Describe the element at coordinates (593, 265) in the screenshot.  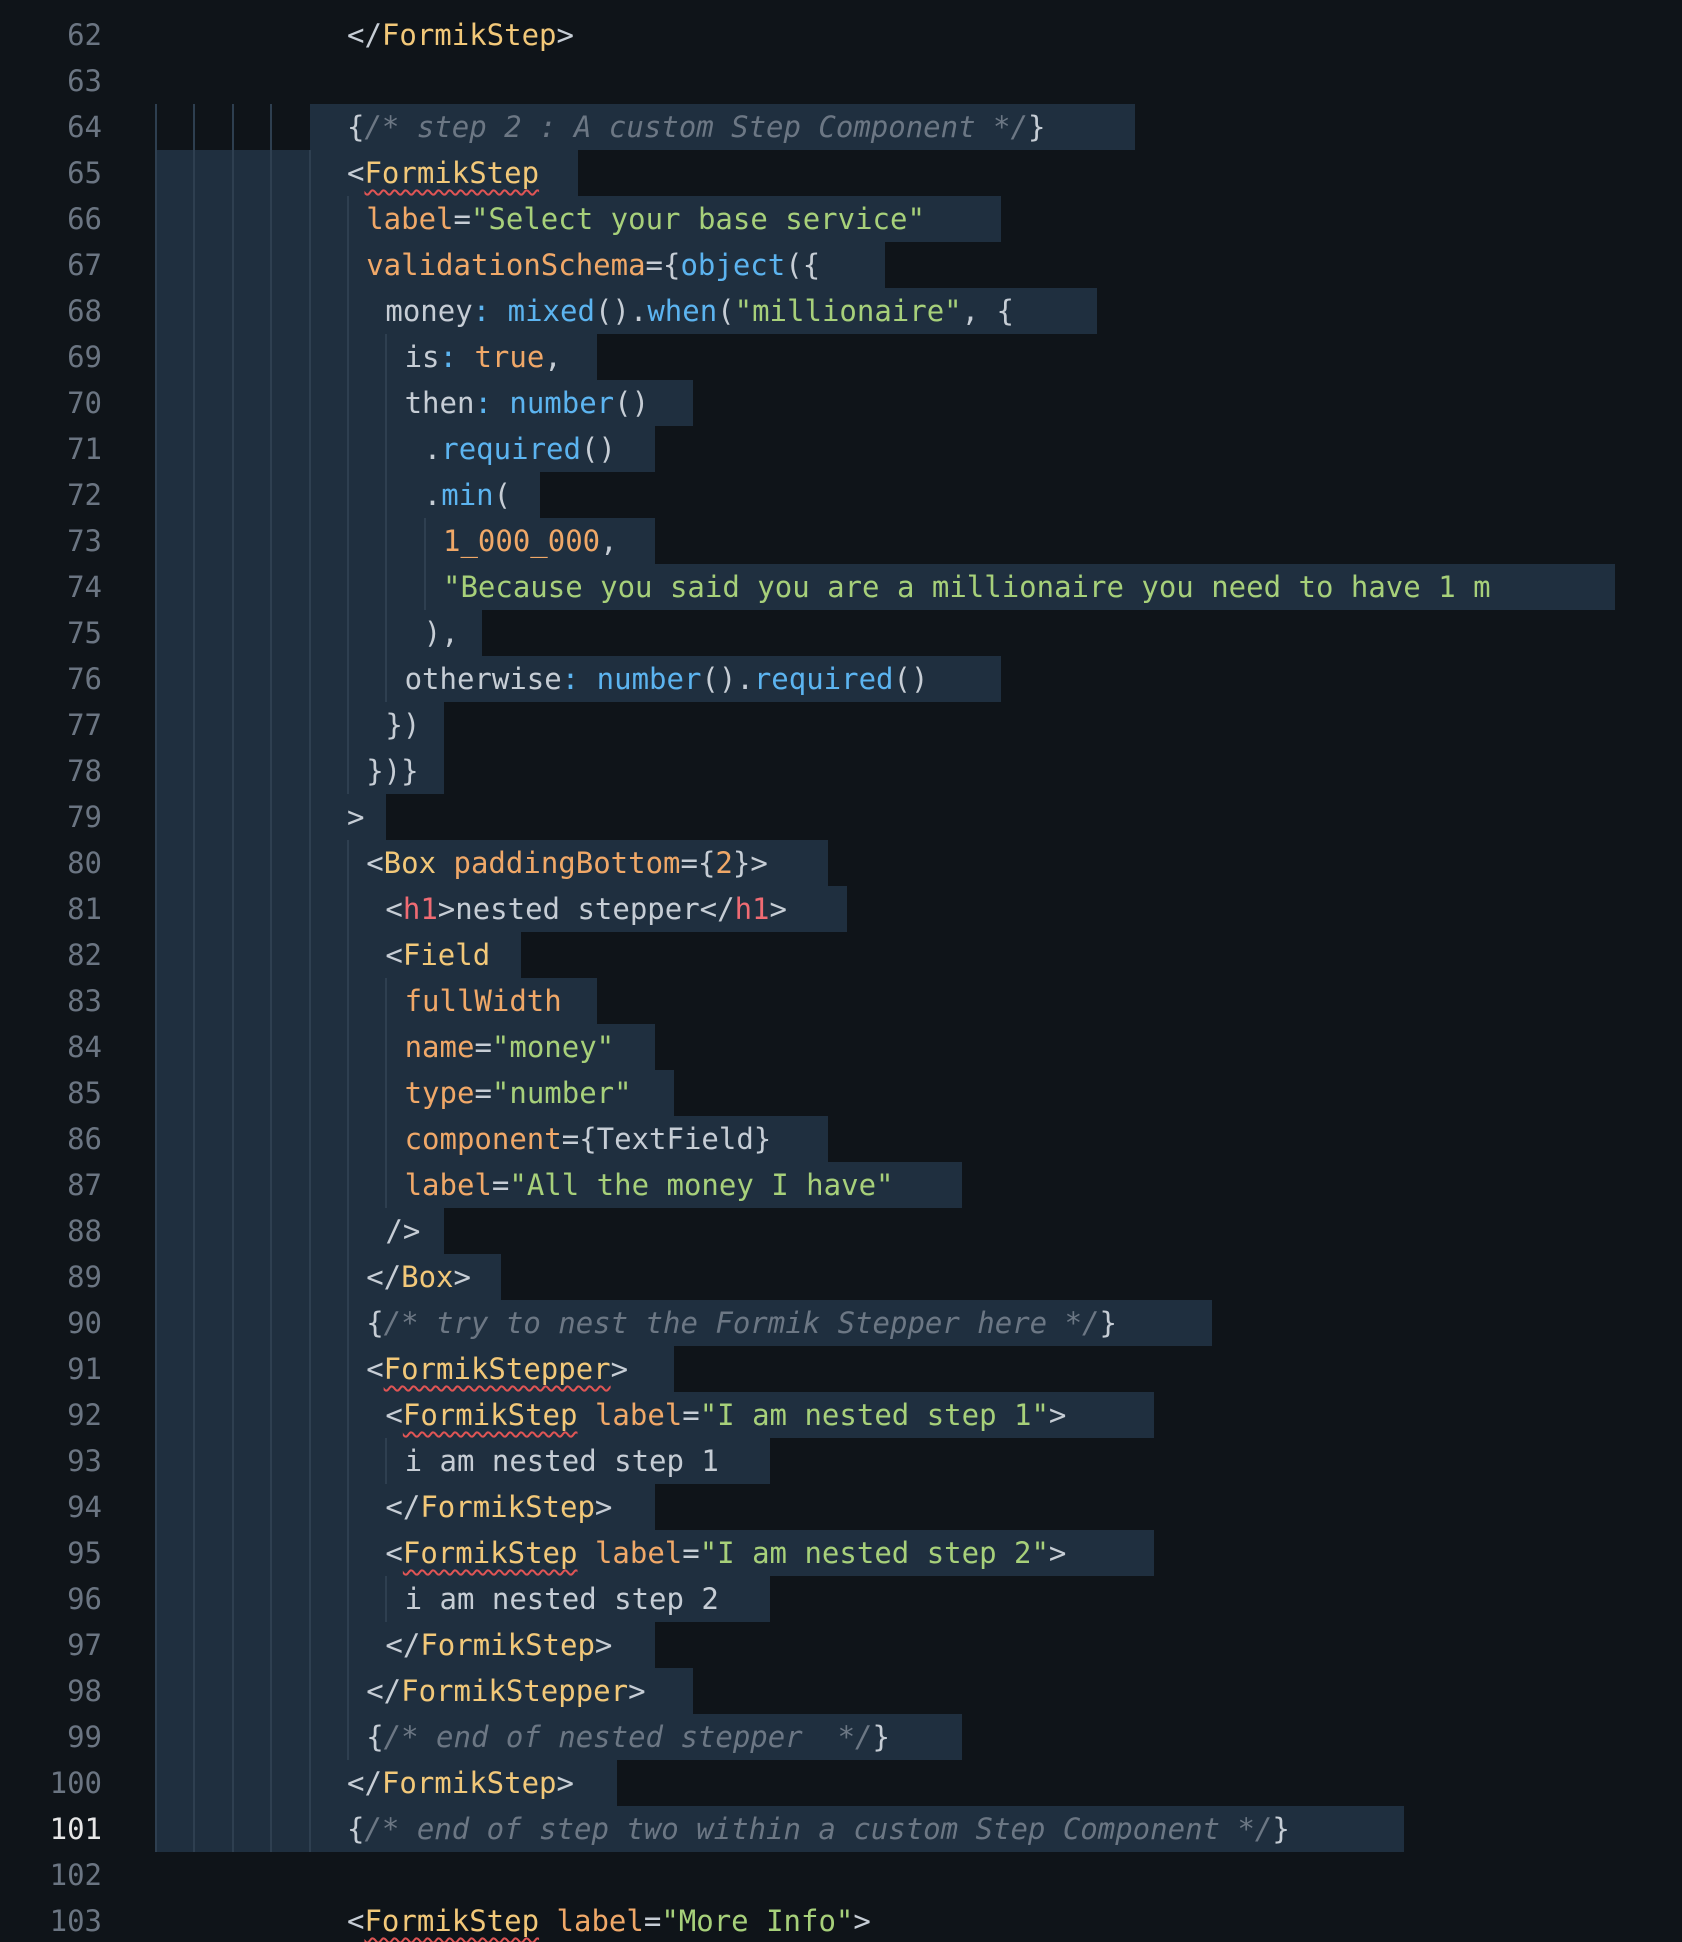
I see `code-line: validationSchema={object({` at that location.